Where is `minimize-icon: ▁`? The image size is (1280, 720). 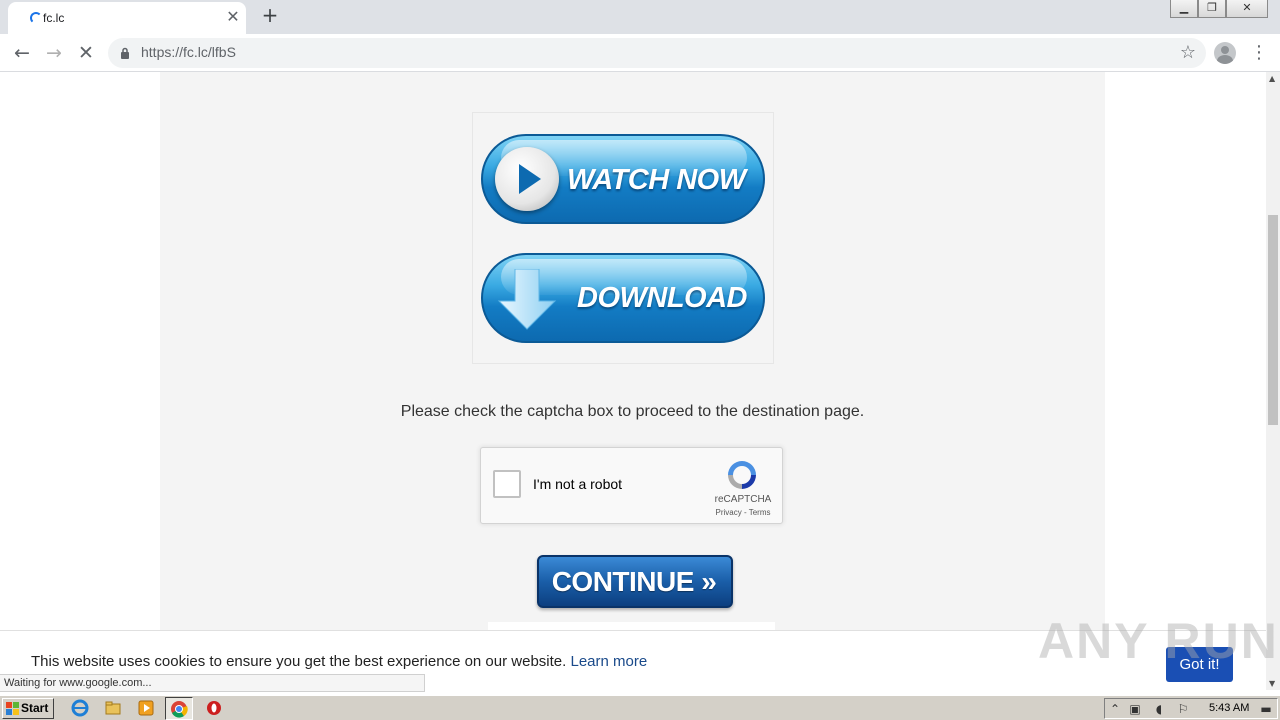
minimize-icon: ▁ is located at coordinates (1184, 9).